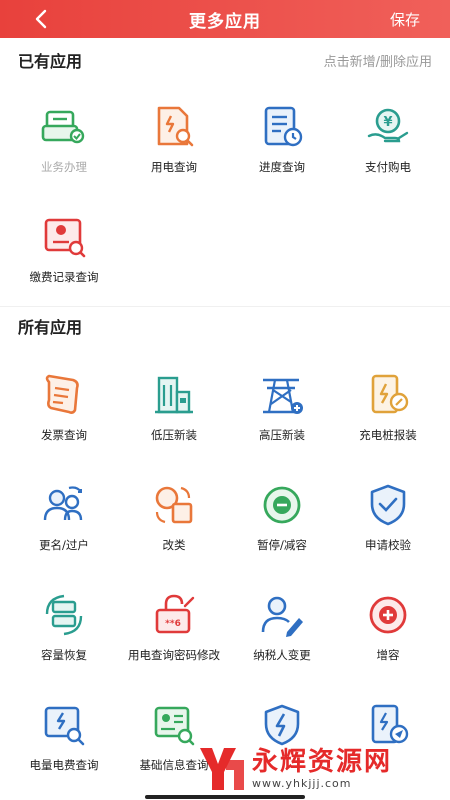 The image size is (450, 800). Describe the element at coordinates (175, 614) in the screenshot. I see `password-lock-icon: **6` at that location.